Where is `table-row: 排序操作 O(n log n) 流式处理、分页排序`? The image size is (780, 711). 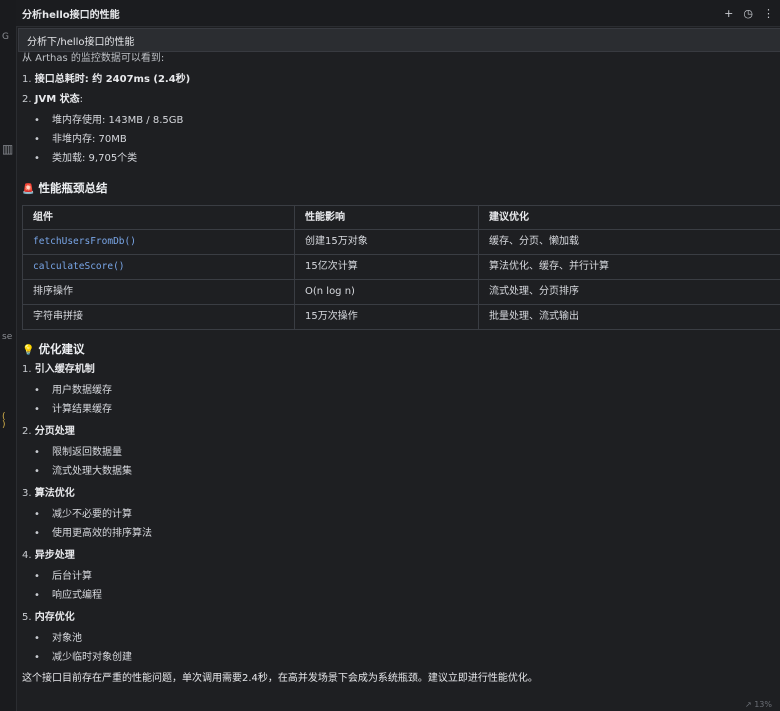
table-row: 排序操作 O(n log n) 流式处理、分页排序 is located at coordinates (401, 292).